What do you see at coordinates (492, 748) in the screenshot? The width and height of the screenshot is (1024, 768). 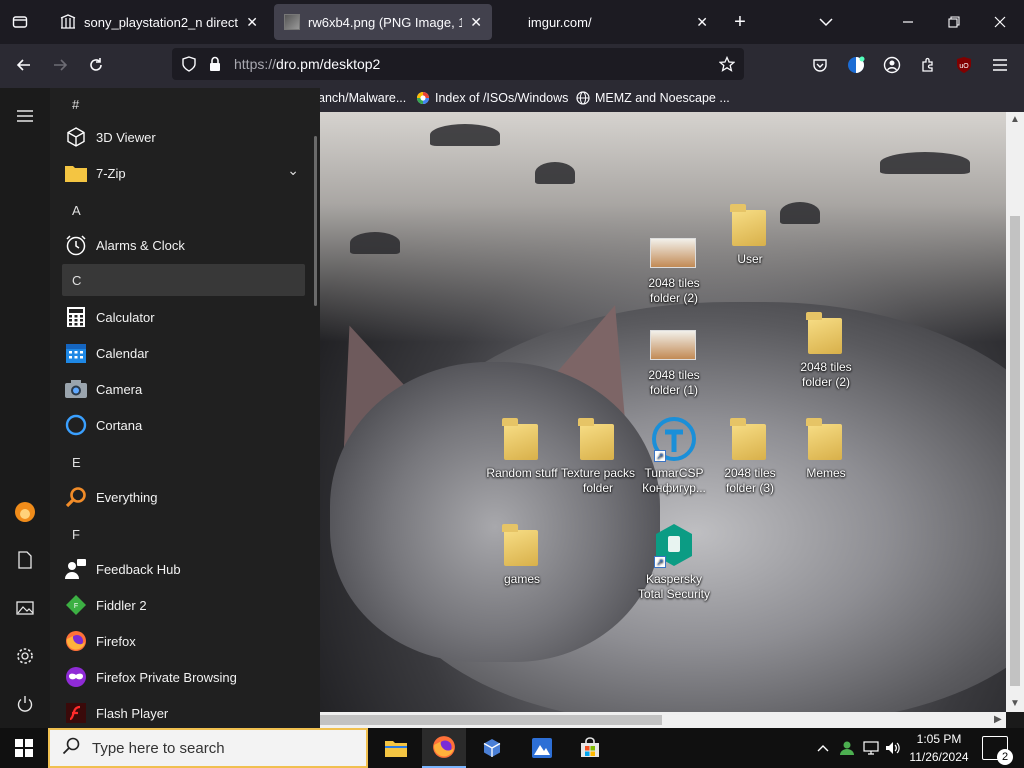 I see `taskbar-3d-viewer` at bounding box center [492, 748].